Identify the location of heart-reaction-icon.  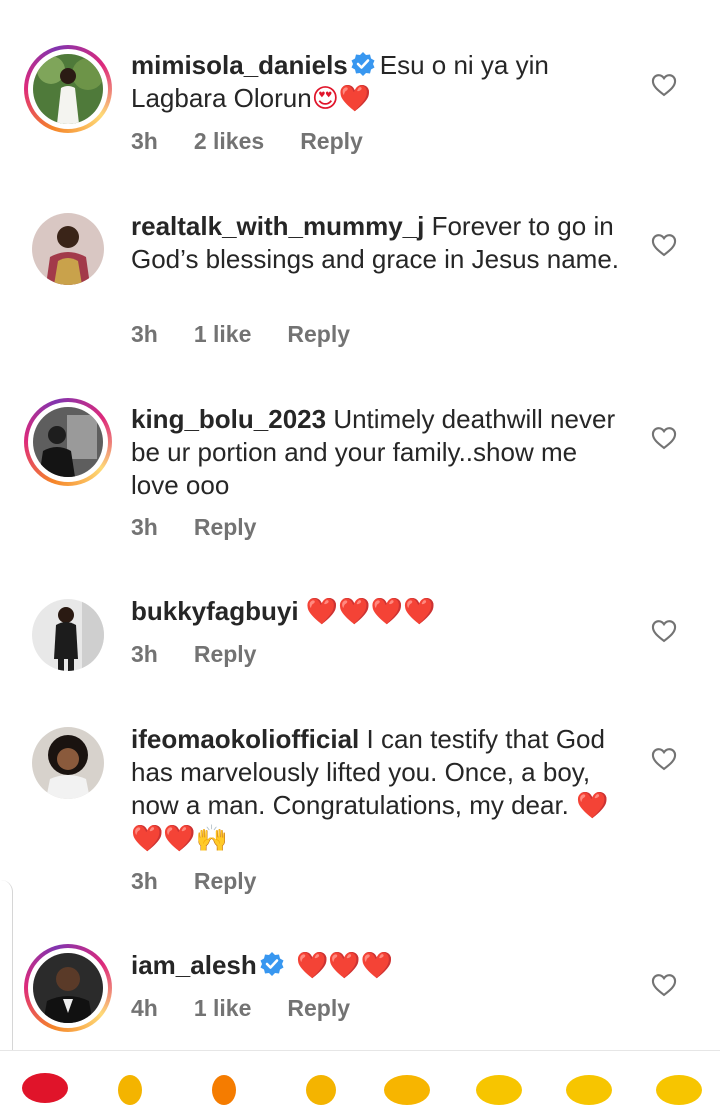
(45, 1088).